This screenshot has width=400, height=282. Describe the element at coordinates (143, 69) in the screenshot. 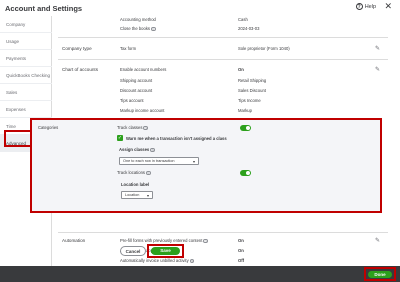

I see `coa-row-label: Enable account numbers` at that location.